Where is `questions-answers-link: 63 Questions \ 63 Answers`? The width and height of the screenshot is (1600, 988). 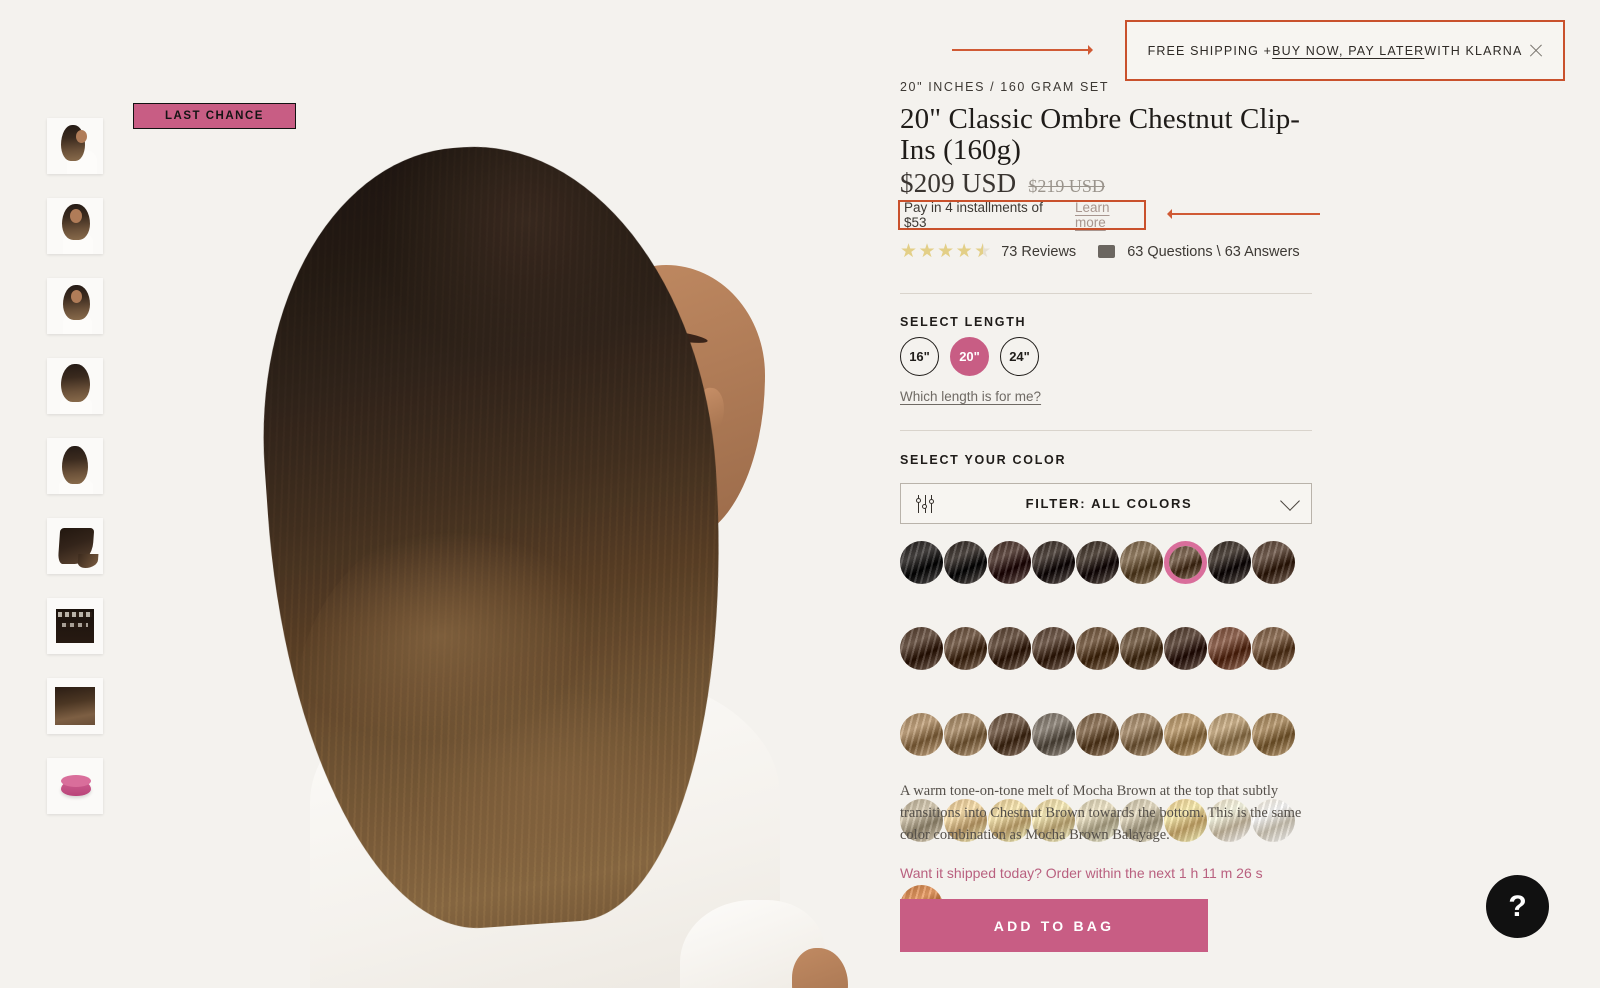 questions-answers-link: 63 Questions \ 63 Answers is located at coordinates (1213, 252).